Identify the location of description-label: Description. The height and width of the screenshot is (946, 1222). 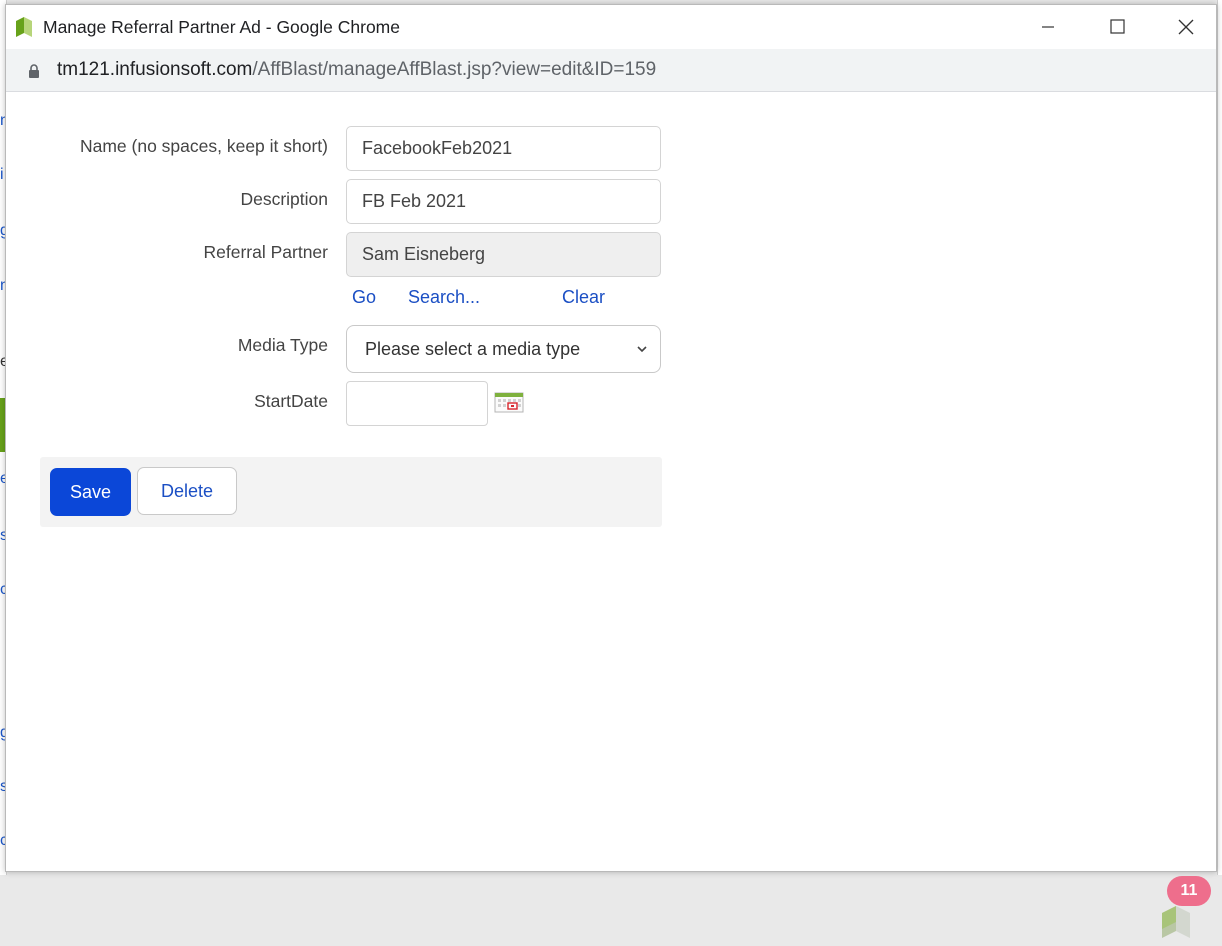
(284, 199).